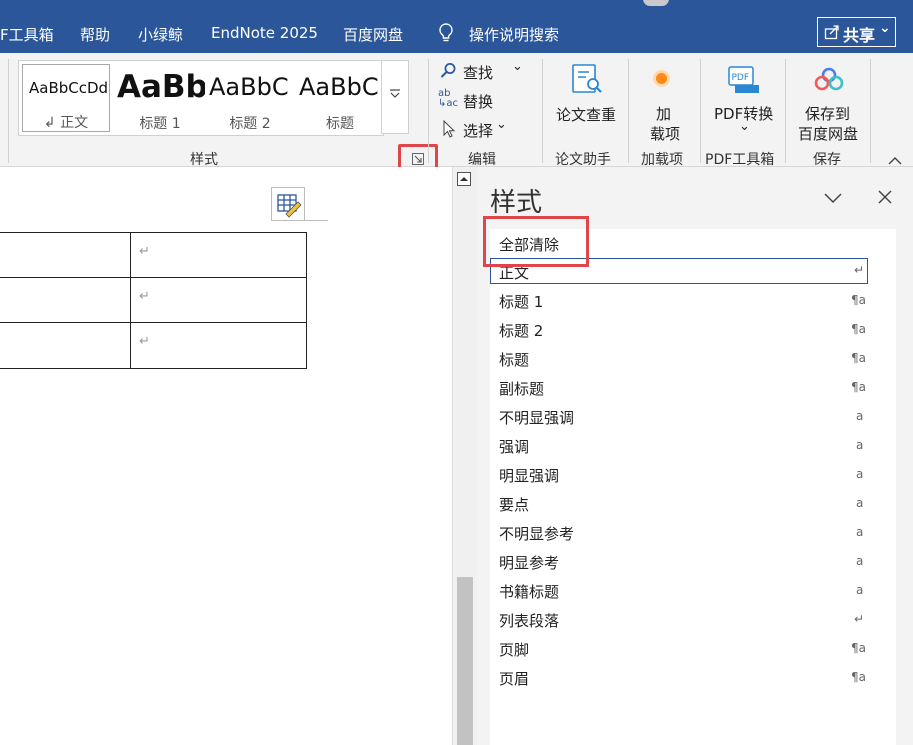 The height and width of the screenshot is (745, 913). Describe the element at coordinates (856, 32) in the screenshot. I see `share-button: 共享 ⌄` at that location.